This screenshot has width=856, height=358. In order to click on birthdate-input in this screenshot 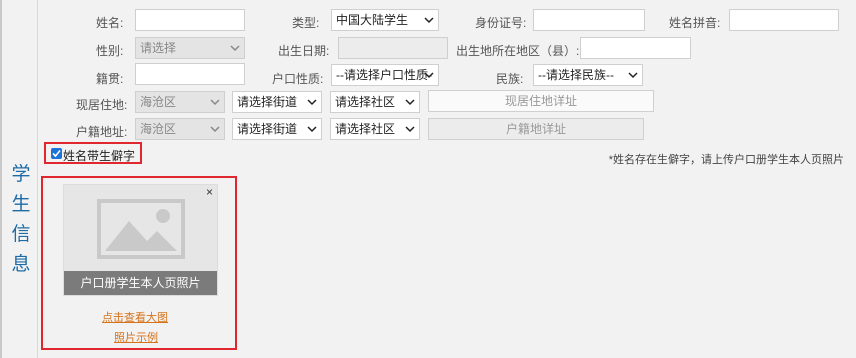, I will do `click(393, 48)`.